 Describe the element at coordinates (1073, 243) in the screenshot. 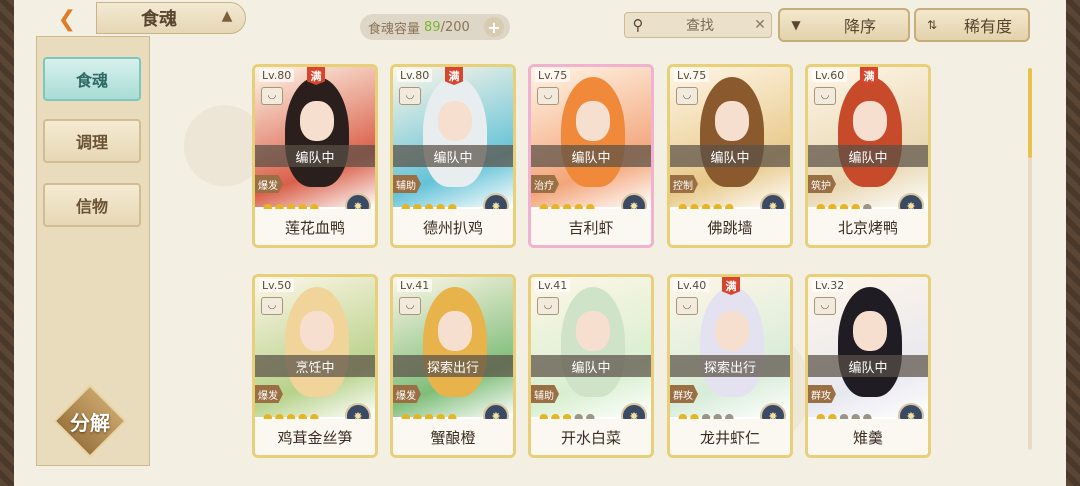

I see `right-frame-border` at that location.